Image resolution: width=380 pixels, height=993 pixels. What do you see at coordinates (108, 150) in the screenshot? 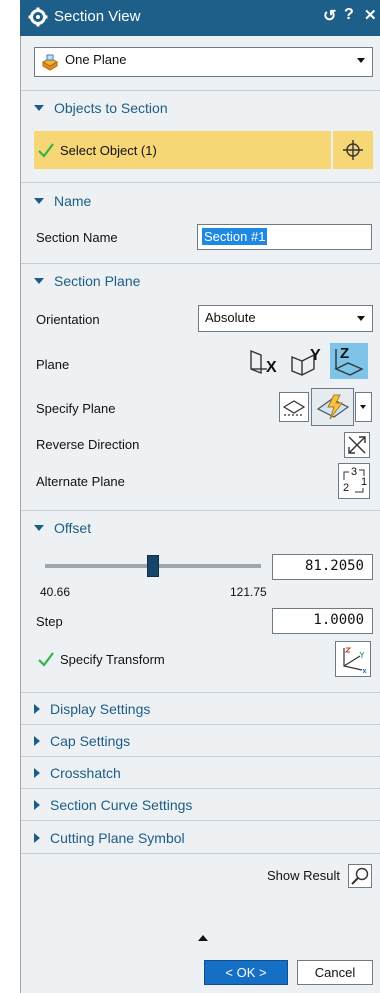
I see `select-object-label: Select Object (1)` at bounding box center [108, 150].